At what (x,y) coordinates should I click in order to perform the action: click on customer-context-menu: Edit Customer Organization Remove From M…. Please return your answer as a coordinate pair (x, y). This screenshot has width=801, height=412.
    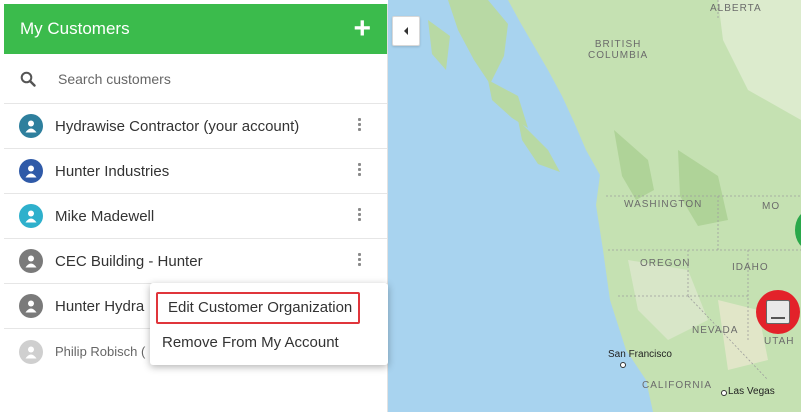
    Looking at the image, I should click on (269, 324).